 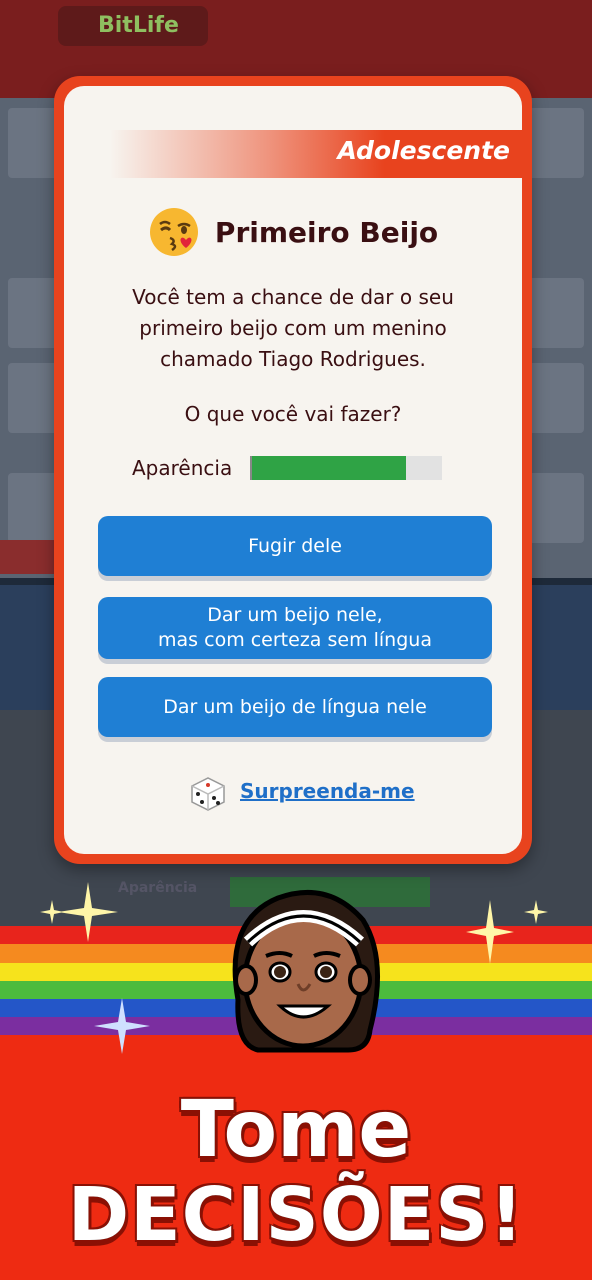 I want to click on choice-label: Dar um beijo de língua nele, so click(x=295, y=706).